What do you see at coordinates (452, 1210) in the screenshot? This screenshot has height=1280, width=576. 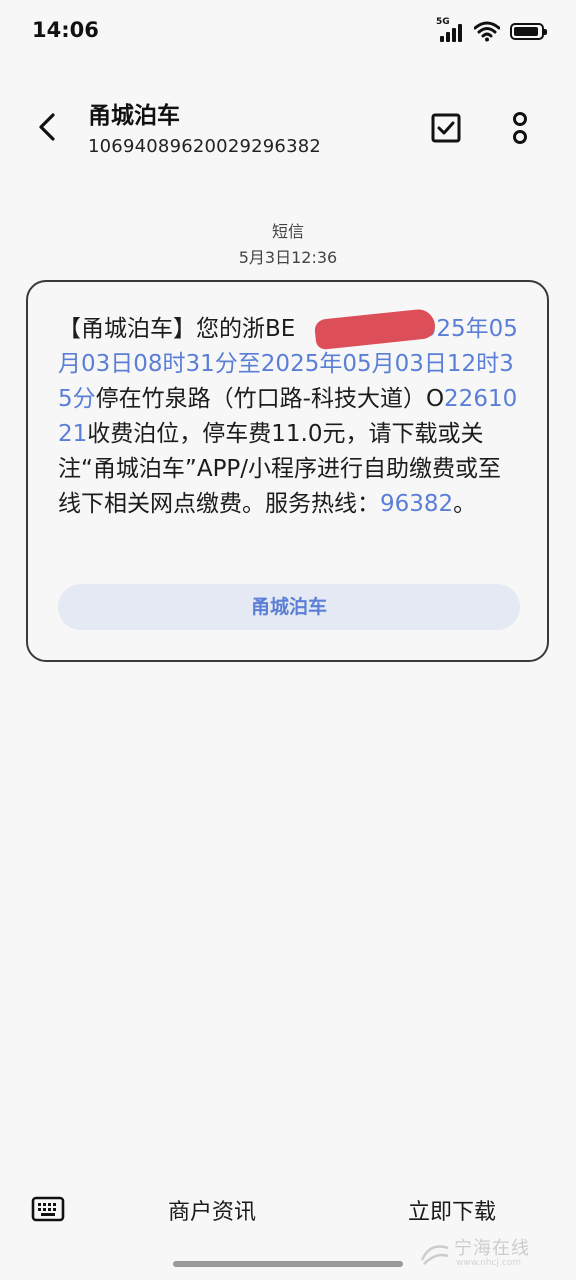 I see `download-now-menu: 立即下载` at bounding box center [452, 1210].